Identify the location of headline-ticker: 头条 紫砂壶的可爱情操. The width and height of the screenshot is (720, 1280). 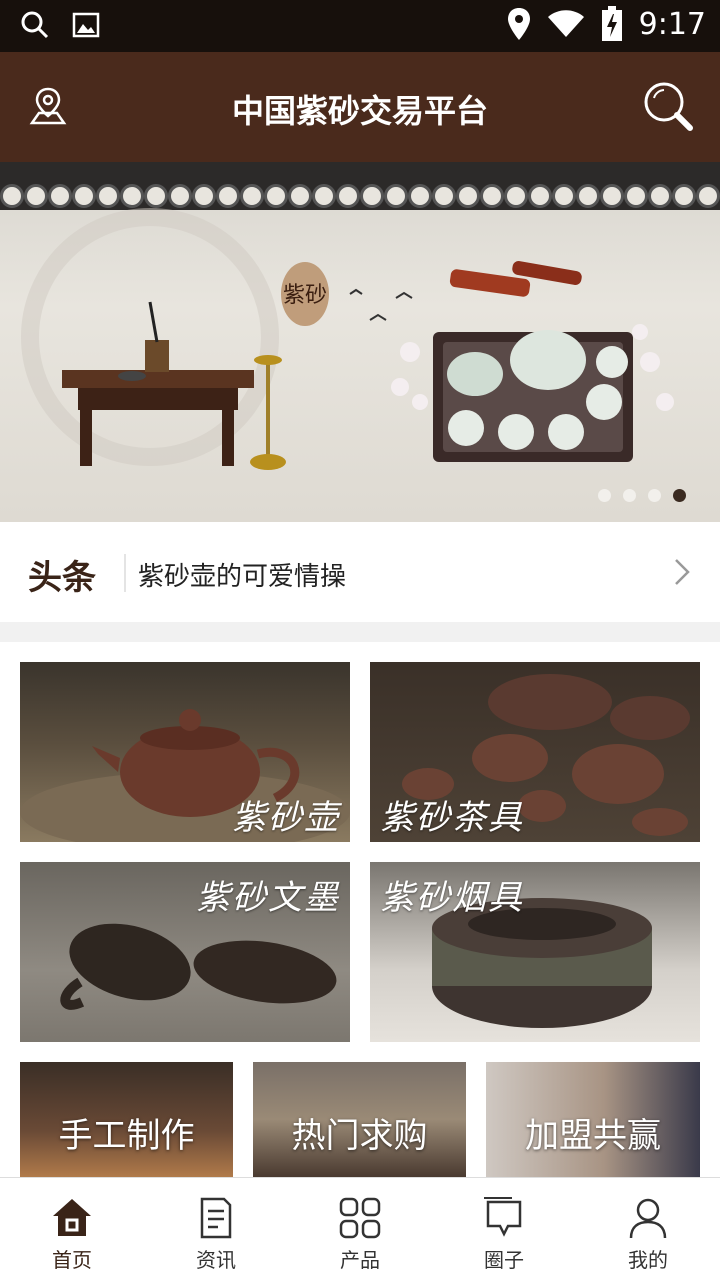
(360, 572).